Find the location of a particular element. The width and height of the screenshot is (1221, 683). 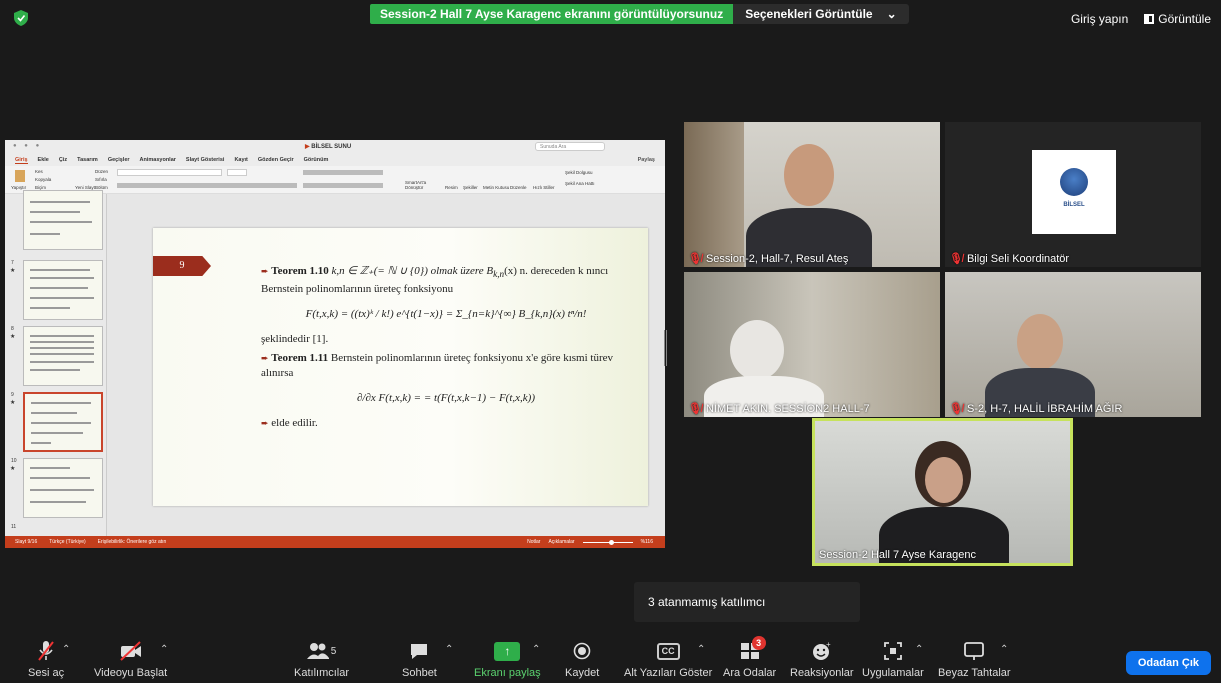

breakout-rooms-button: 3 Ara Odalar is located at coordinates (750, 657).